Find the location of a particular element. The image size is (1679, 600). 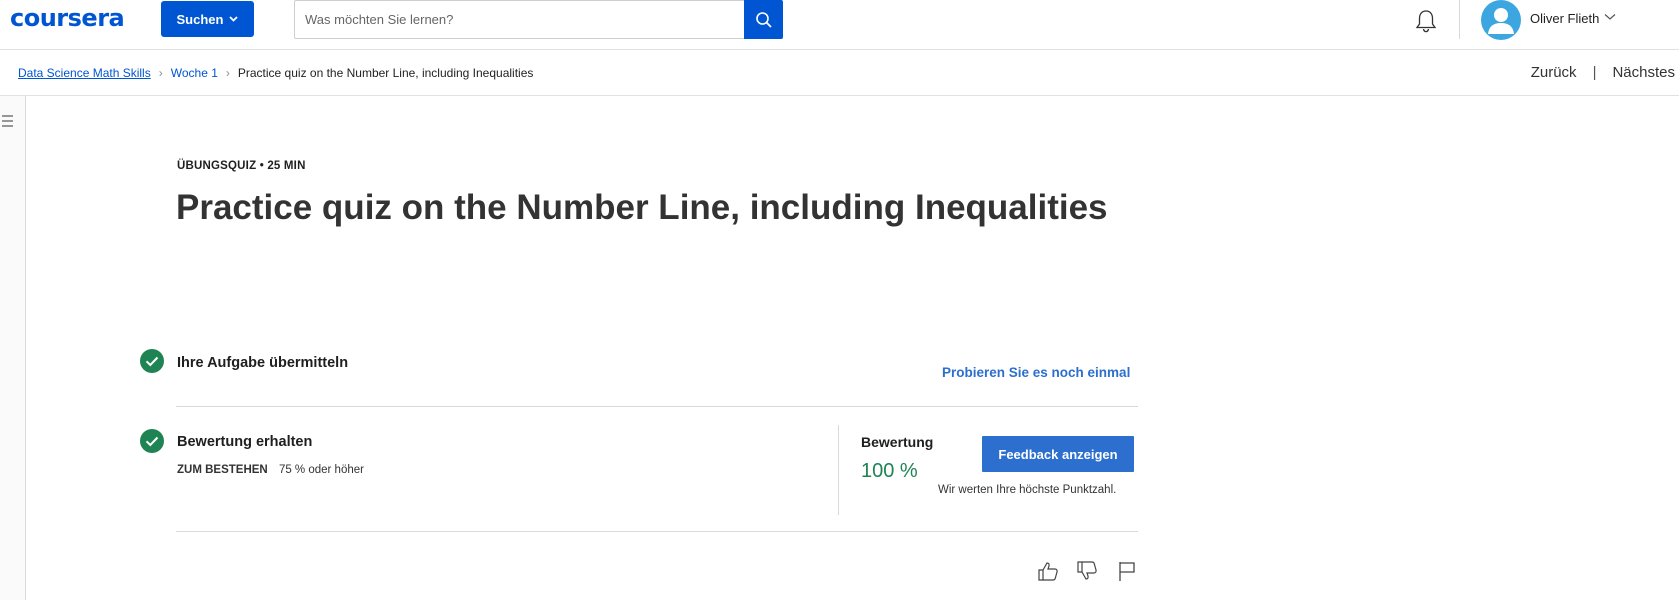

submit-step-title: Ihre Aufgabe übermitteln is located at coordinates (263, 363).